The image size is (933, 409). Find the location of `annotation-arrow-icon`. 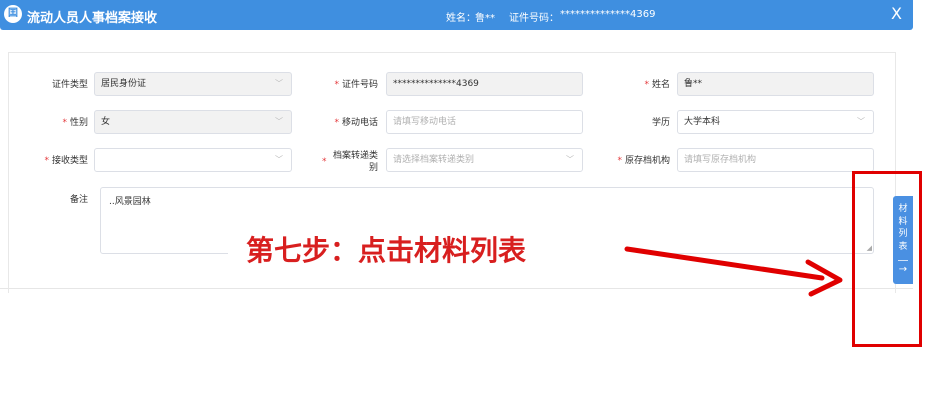

annotation-arrow-icon is located at coordinates (733, 271).